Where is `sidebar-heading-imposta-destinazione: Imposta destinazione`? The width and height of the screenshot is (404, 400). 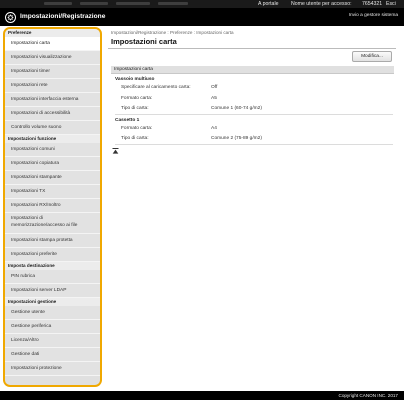 sidebar-heading-imposta-destinazione: Imposta destinazione is located at coordinates (52, 266).